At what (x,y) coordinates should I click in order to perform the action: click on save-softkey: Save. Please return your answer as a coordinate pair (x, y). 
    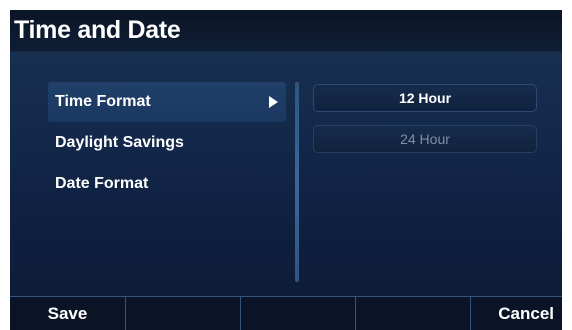
    Looking at the image, I should click on (67, 313).